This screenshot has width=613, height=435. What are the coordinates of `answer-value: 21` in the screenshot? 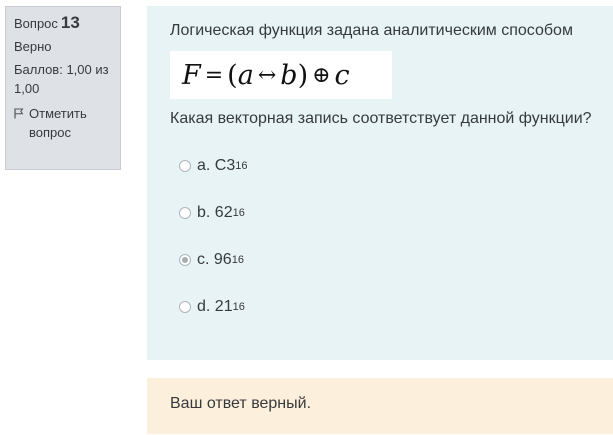 It's located at (223, 306).